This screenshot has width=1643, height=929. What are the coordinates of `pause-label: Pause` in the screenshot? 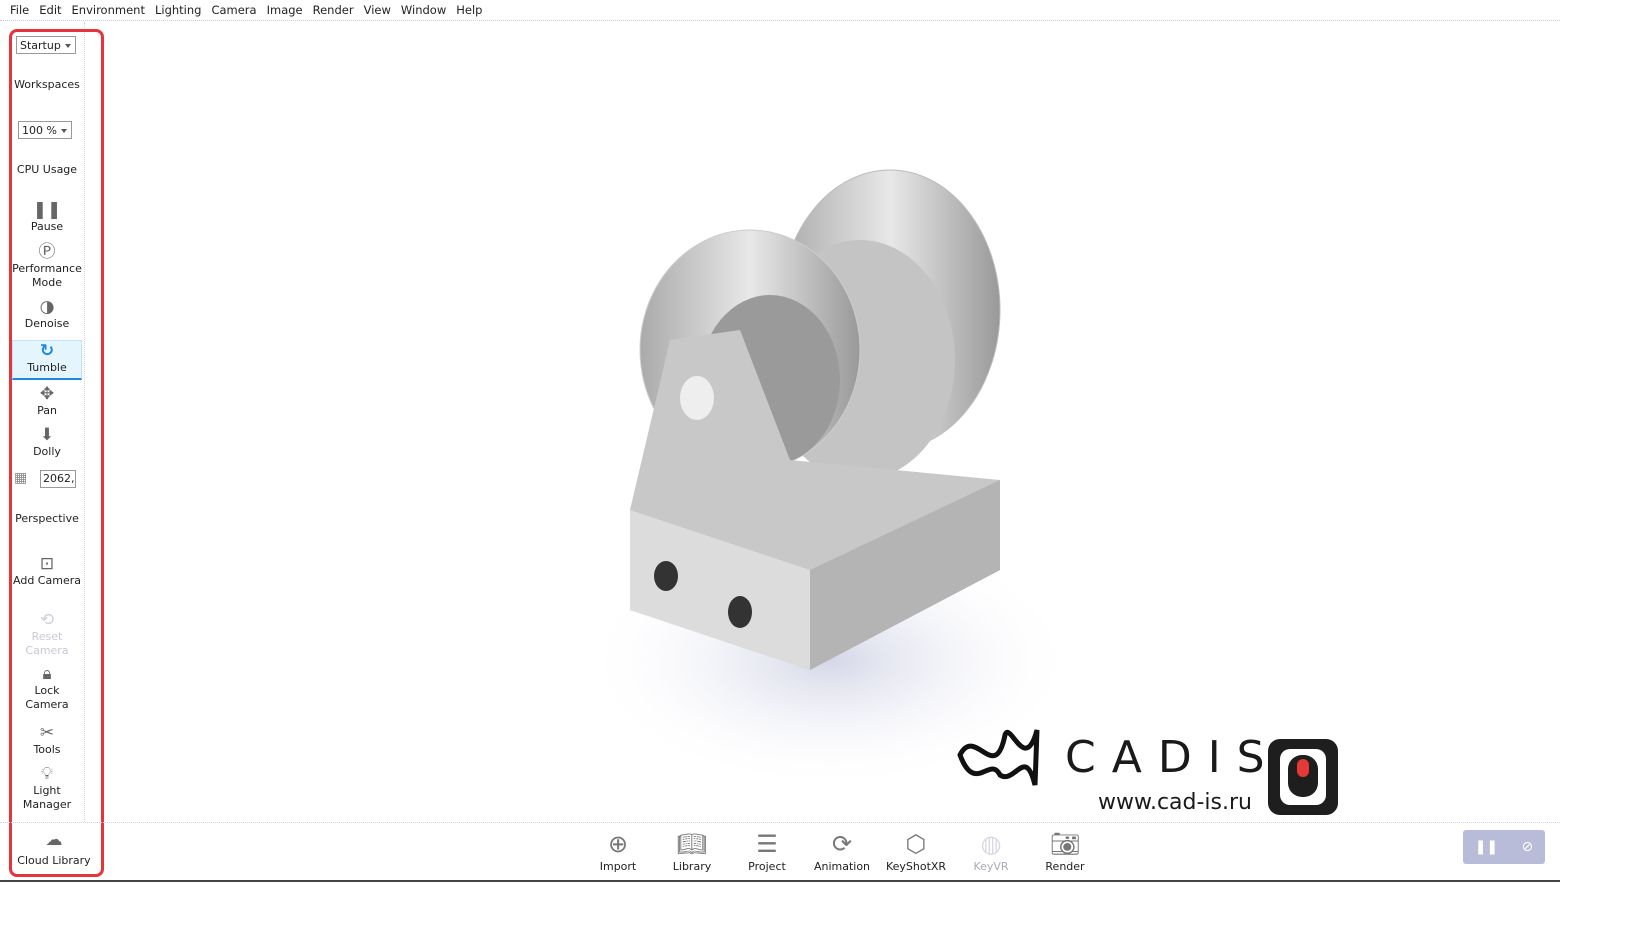 It's located at (47, 226).